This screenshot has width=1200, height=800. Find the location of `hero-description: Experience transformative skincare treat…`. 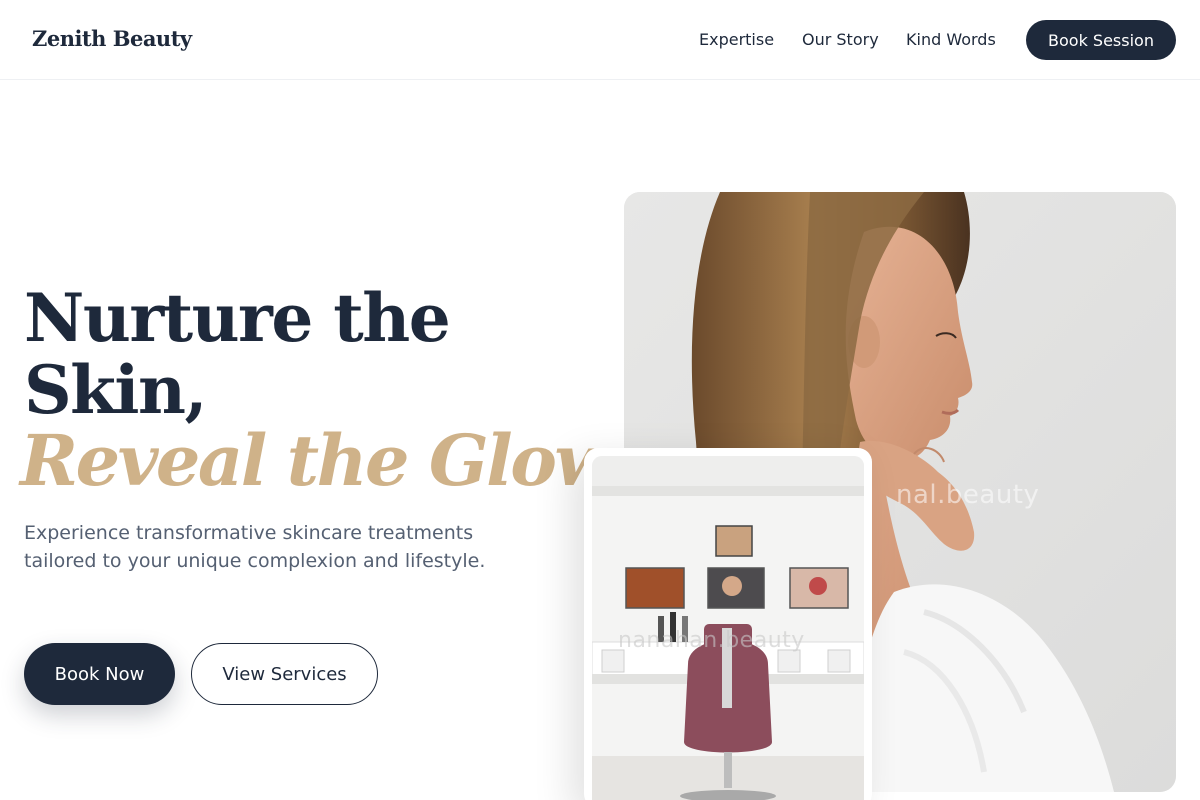

hero-description: Experience transformative skincare treat… is located at coordinates (255, 547).